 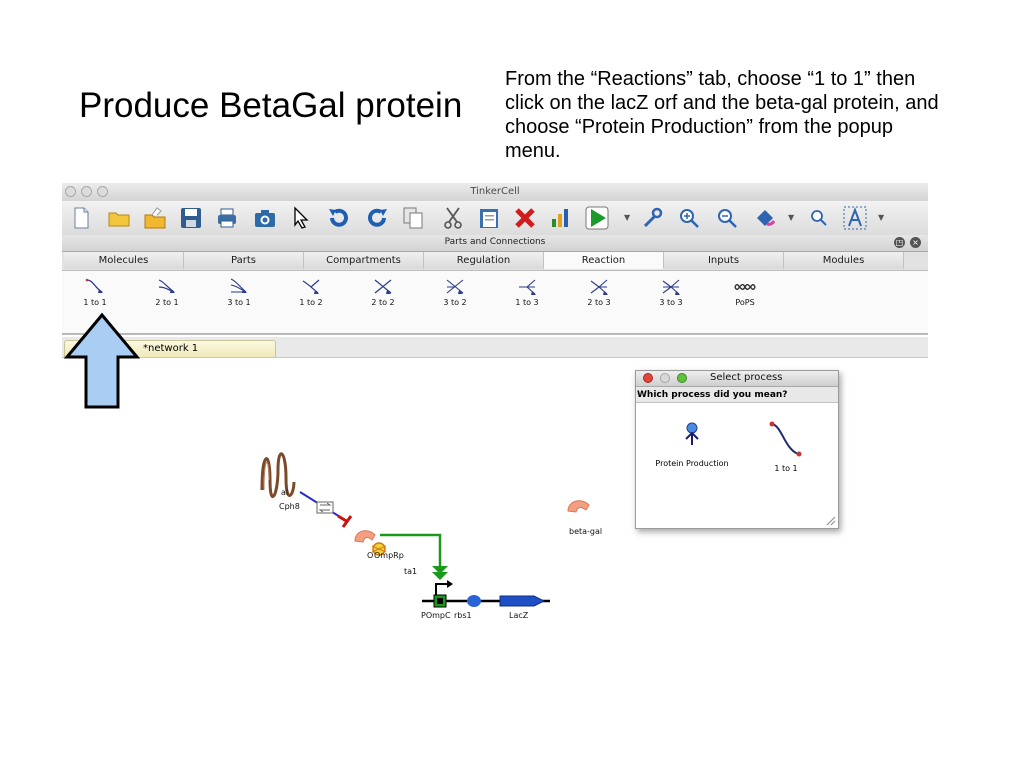 I want to click on reaction-label: 3 to 3, so click(x=671, y=302).